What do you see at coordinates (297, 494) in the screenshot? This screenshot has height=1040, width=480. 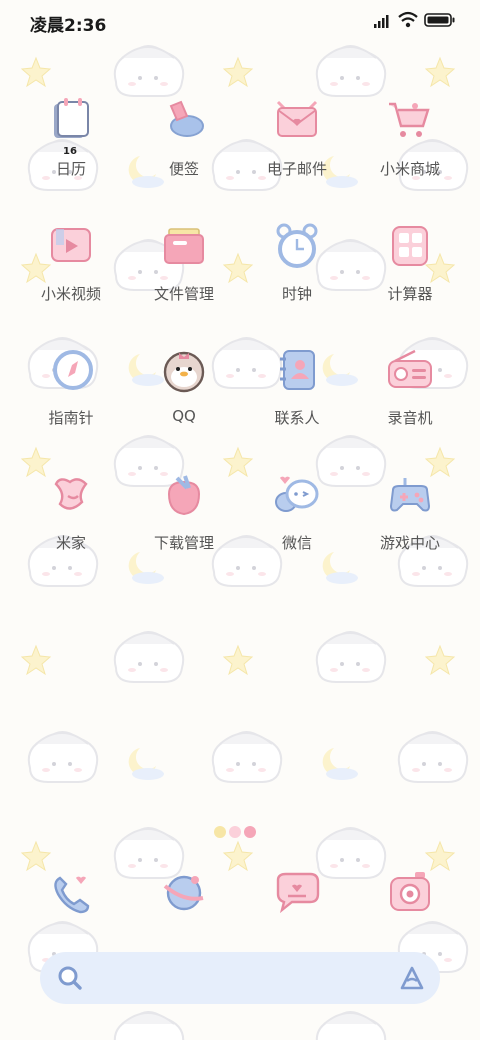 I see `wechat-icon` at bounding box center [297, 494].